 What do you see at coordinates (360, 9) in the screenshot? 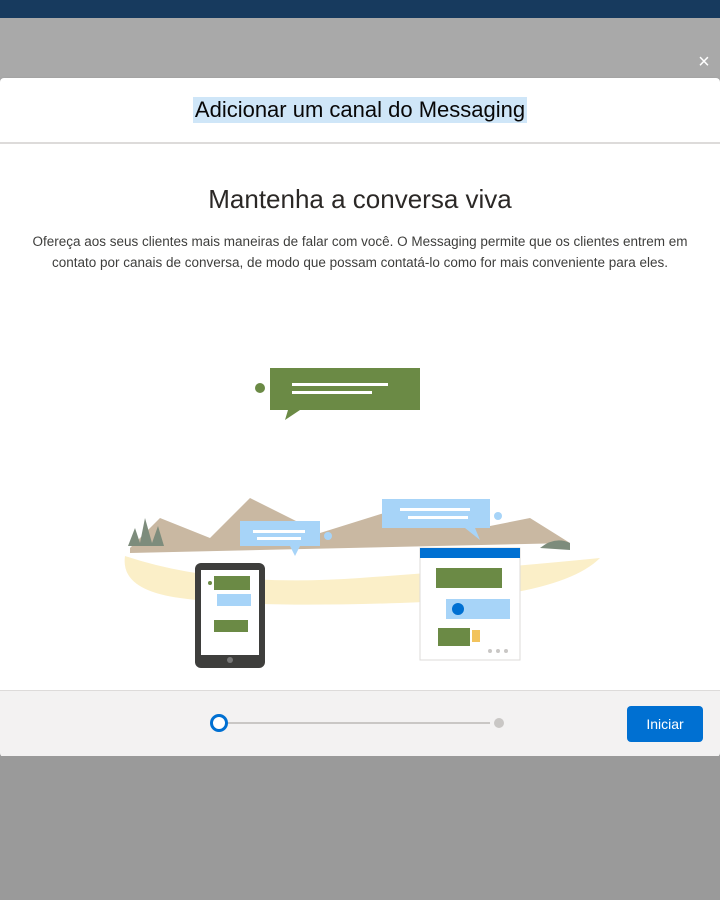
I see `app-header-bar` at bounding box center [360, 9].